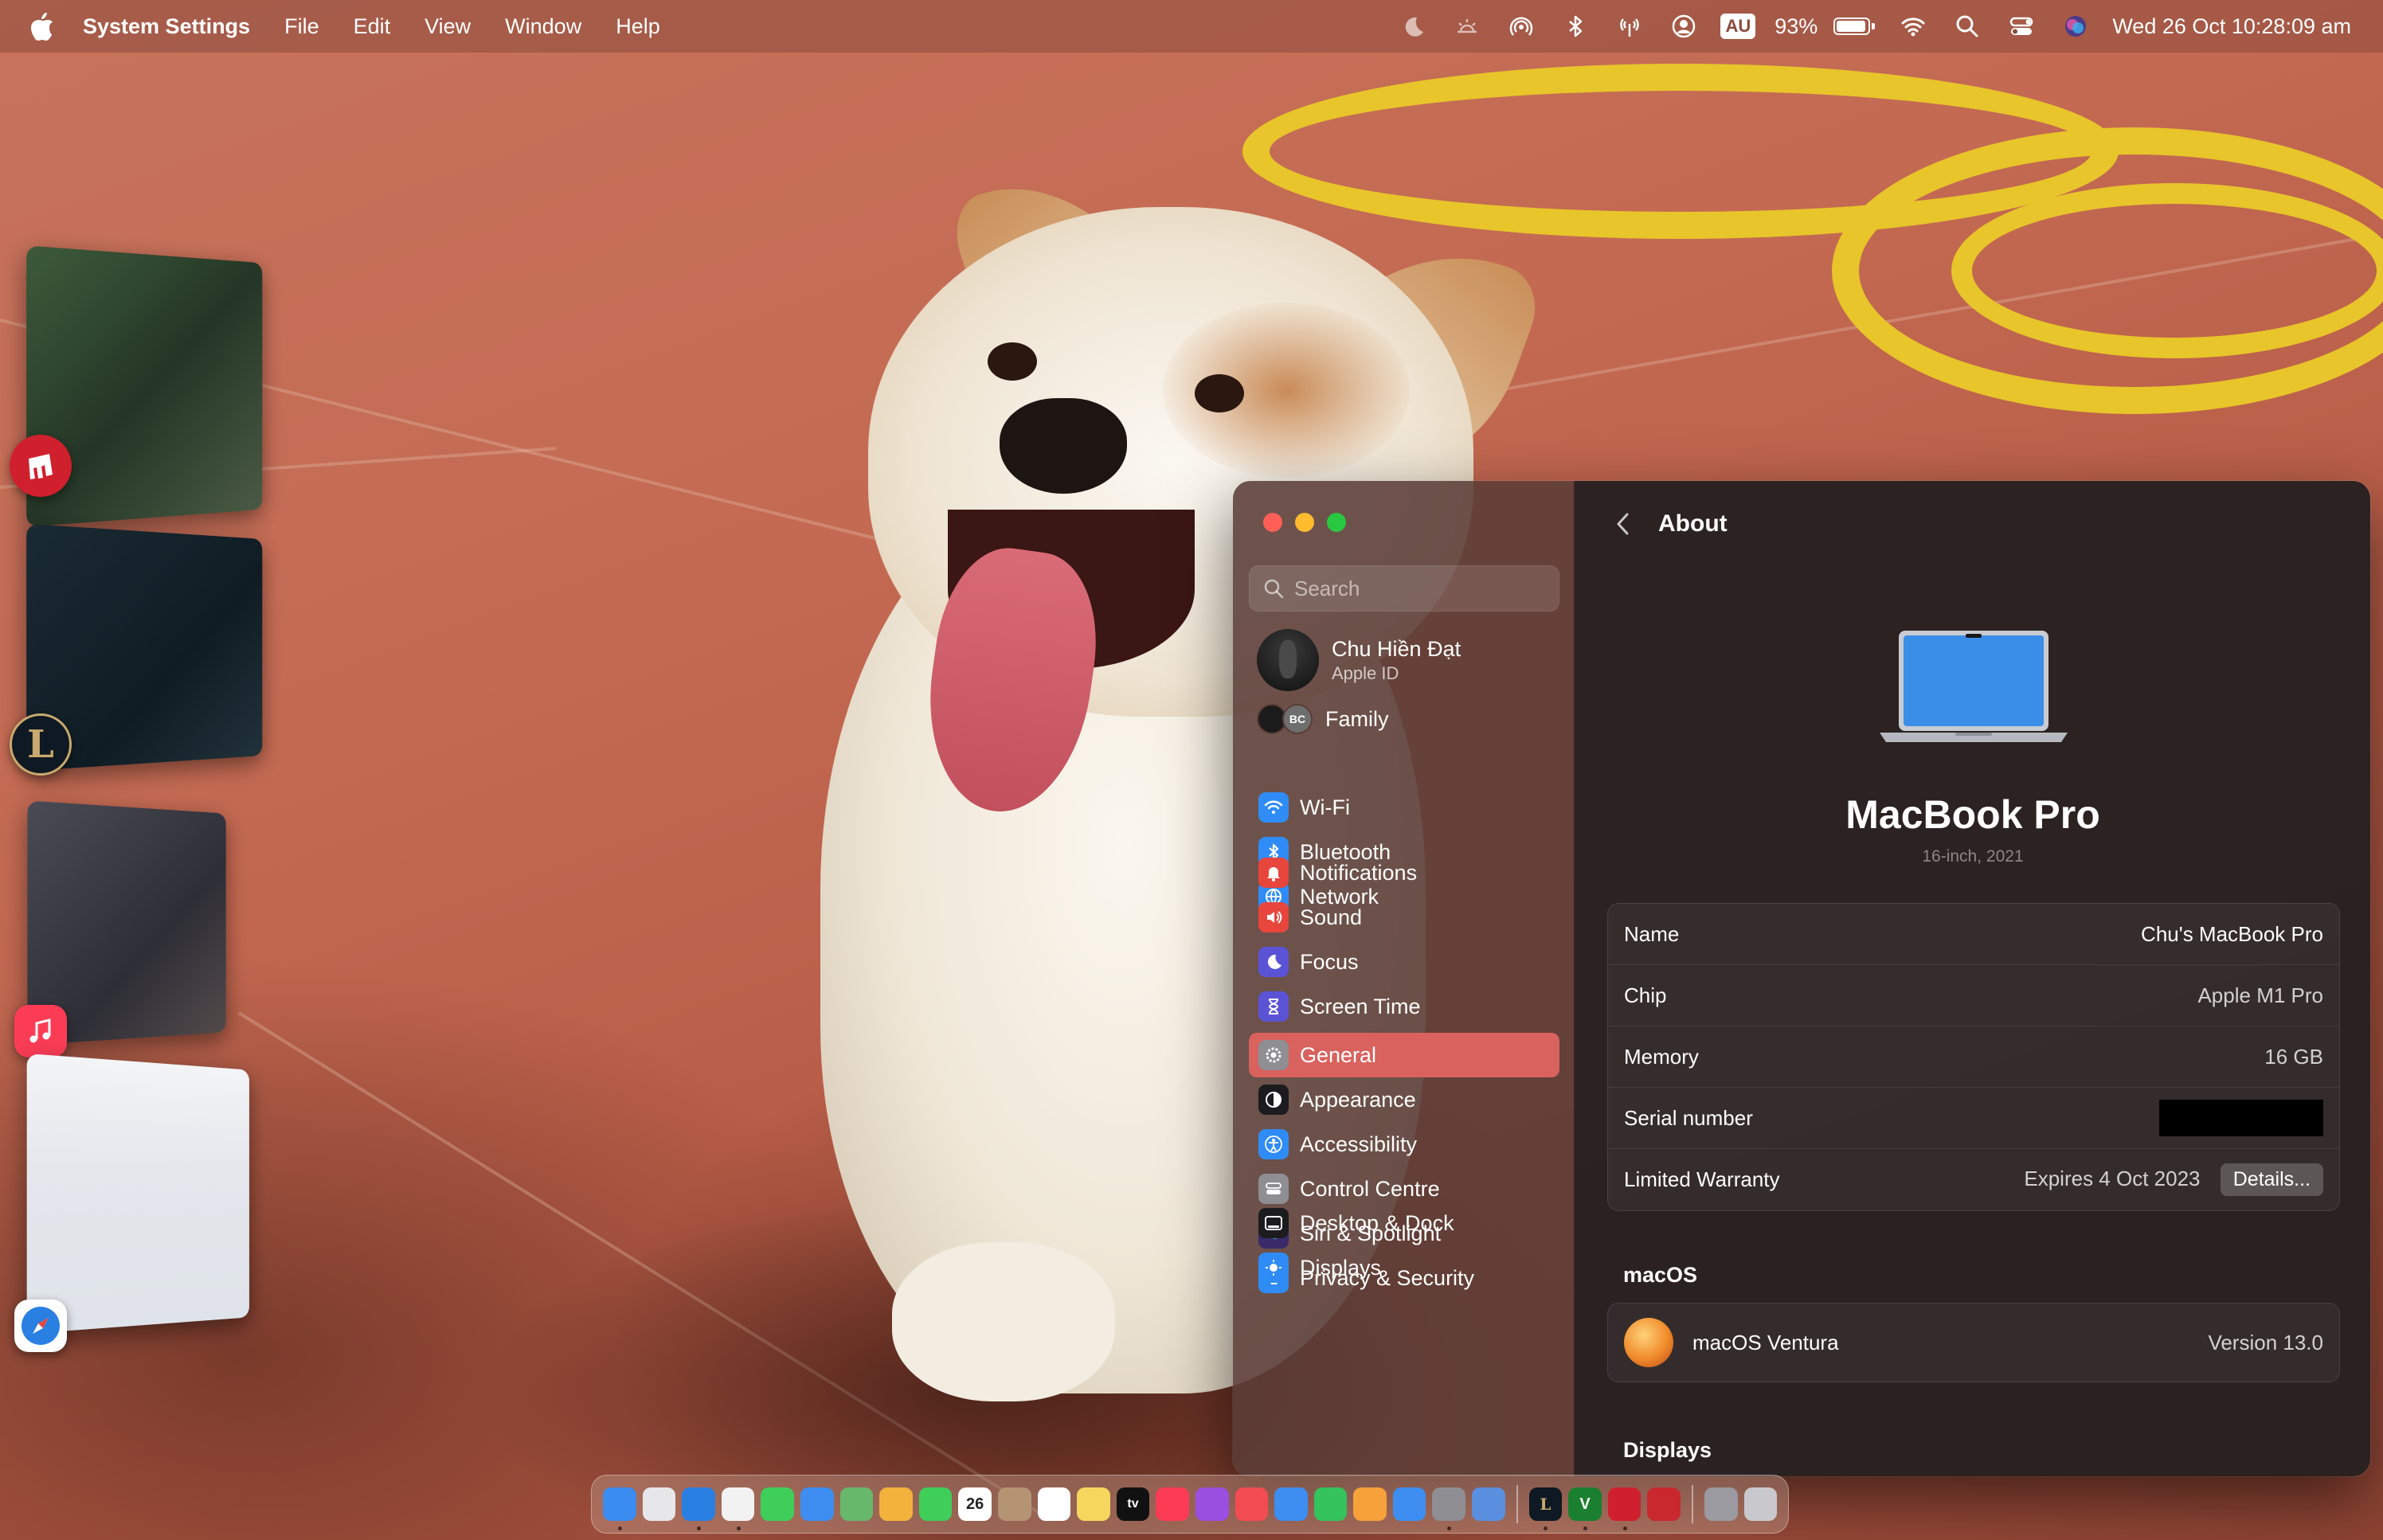 This screenshot has width=2383, height=1540. Describe the element at coordinates (1336, 522) in the screenshot. I see `zoom-window-button` at that location.